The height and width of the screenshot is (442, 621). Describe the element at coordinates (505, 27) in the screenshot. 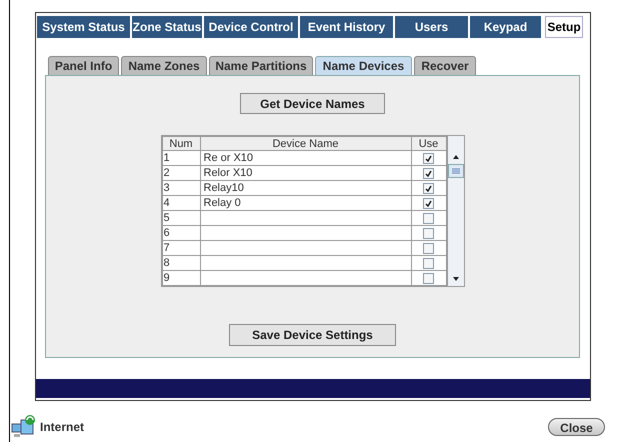

I see `main-tab: Keypad` at that location.